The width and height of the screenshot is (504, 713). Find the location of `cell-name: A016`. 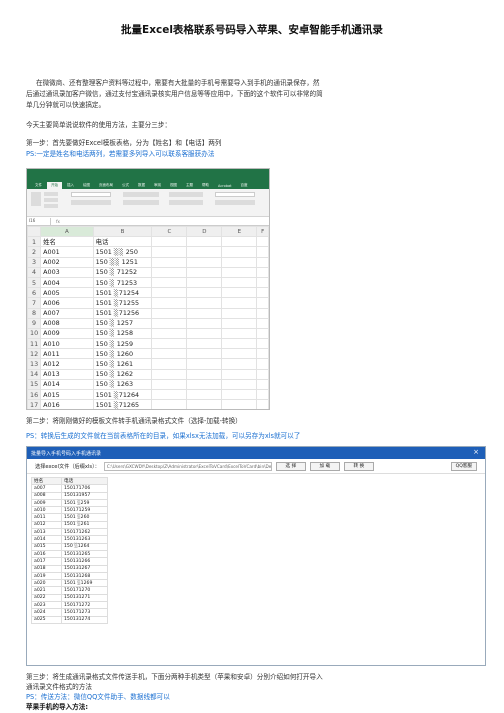

cell-name: A016 is located at coordinates (67, 404).